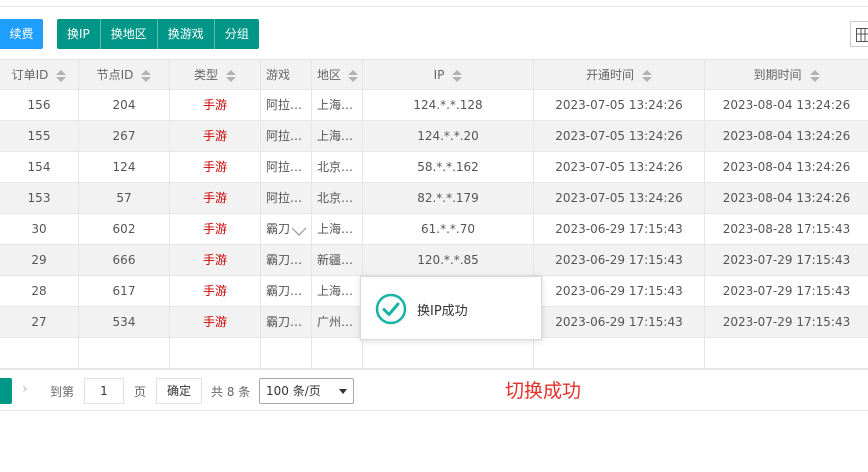  Describe the element at coordinates (337, 75) in the screenshot. I see `header-region: 地区` at that location.